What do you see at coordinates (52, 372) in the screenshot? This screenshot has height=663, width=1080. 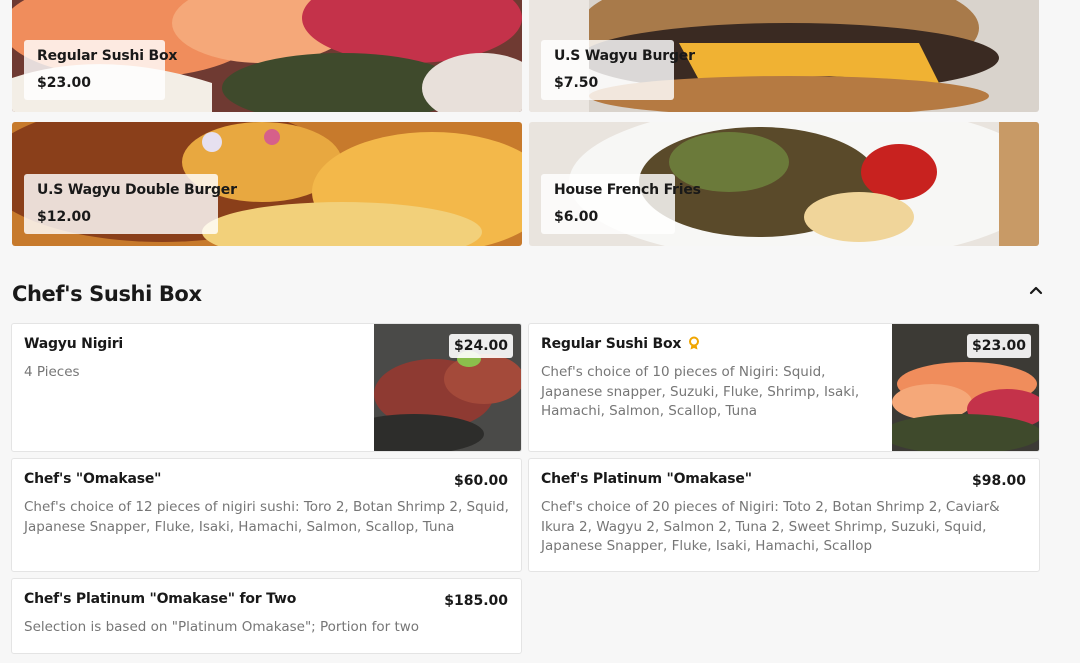 I see `item-description: 4 Pieces` at bounding box center [52, 372].